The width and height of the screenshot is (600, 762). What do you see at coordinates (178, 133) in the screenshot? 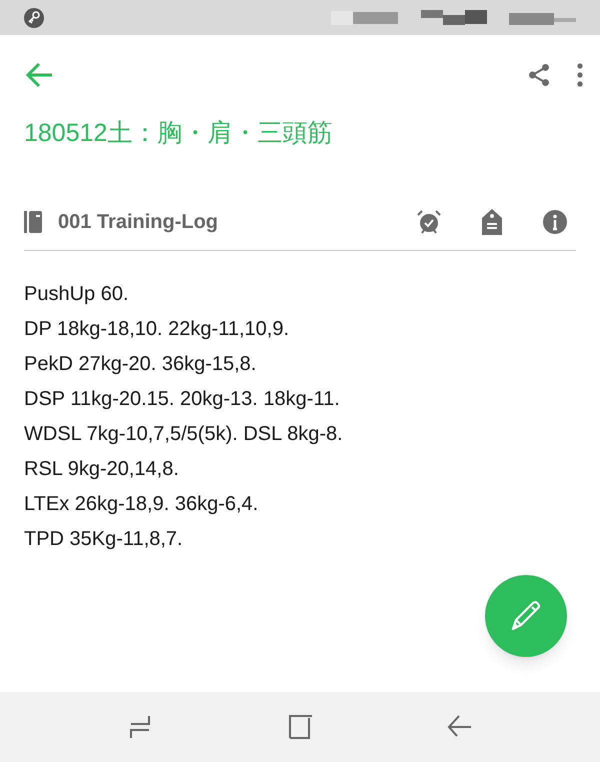
I see `note-title: 180512土：胸・肩・三頭筋` at bounding box center [178, 133].